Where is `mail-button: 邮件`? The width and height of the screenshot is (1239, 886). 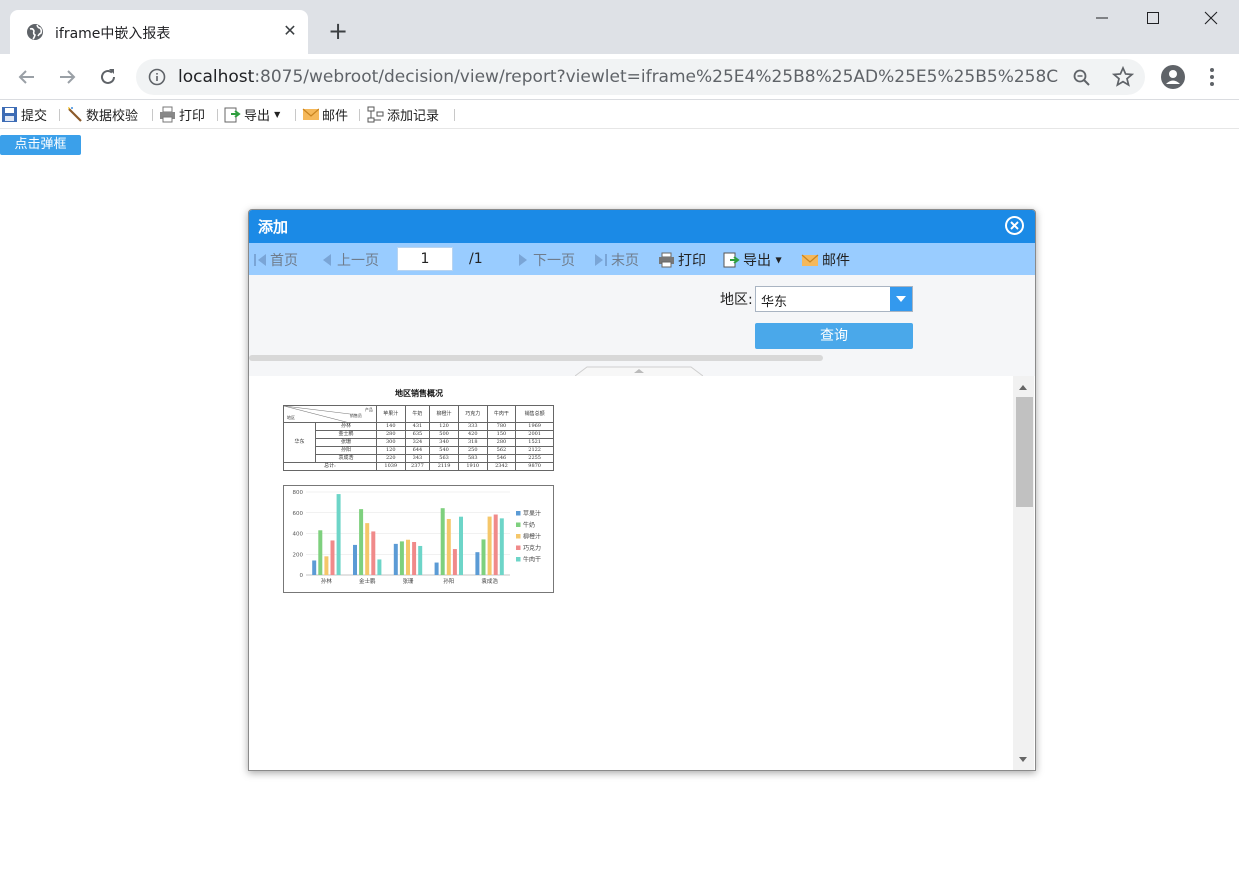 mail-button: 邮件 is located at coordinates (325, 115).